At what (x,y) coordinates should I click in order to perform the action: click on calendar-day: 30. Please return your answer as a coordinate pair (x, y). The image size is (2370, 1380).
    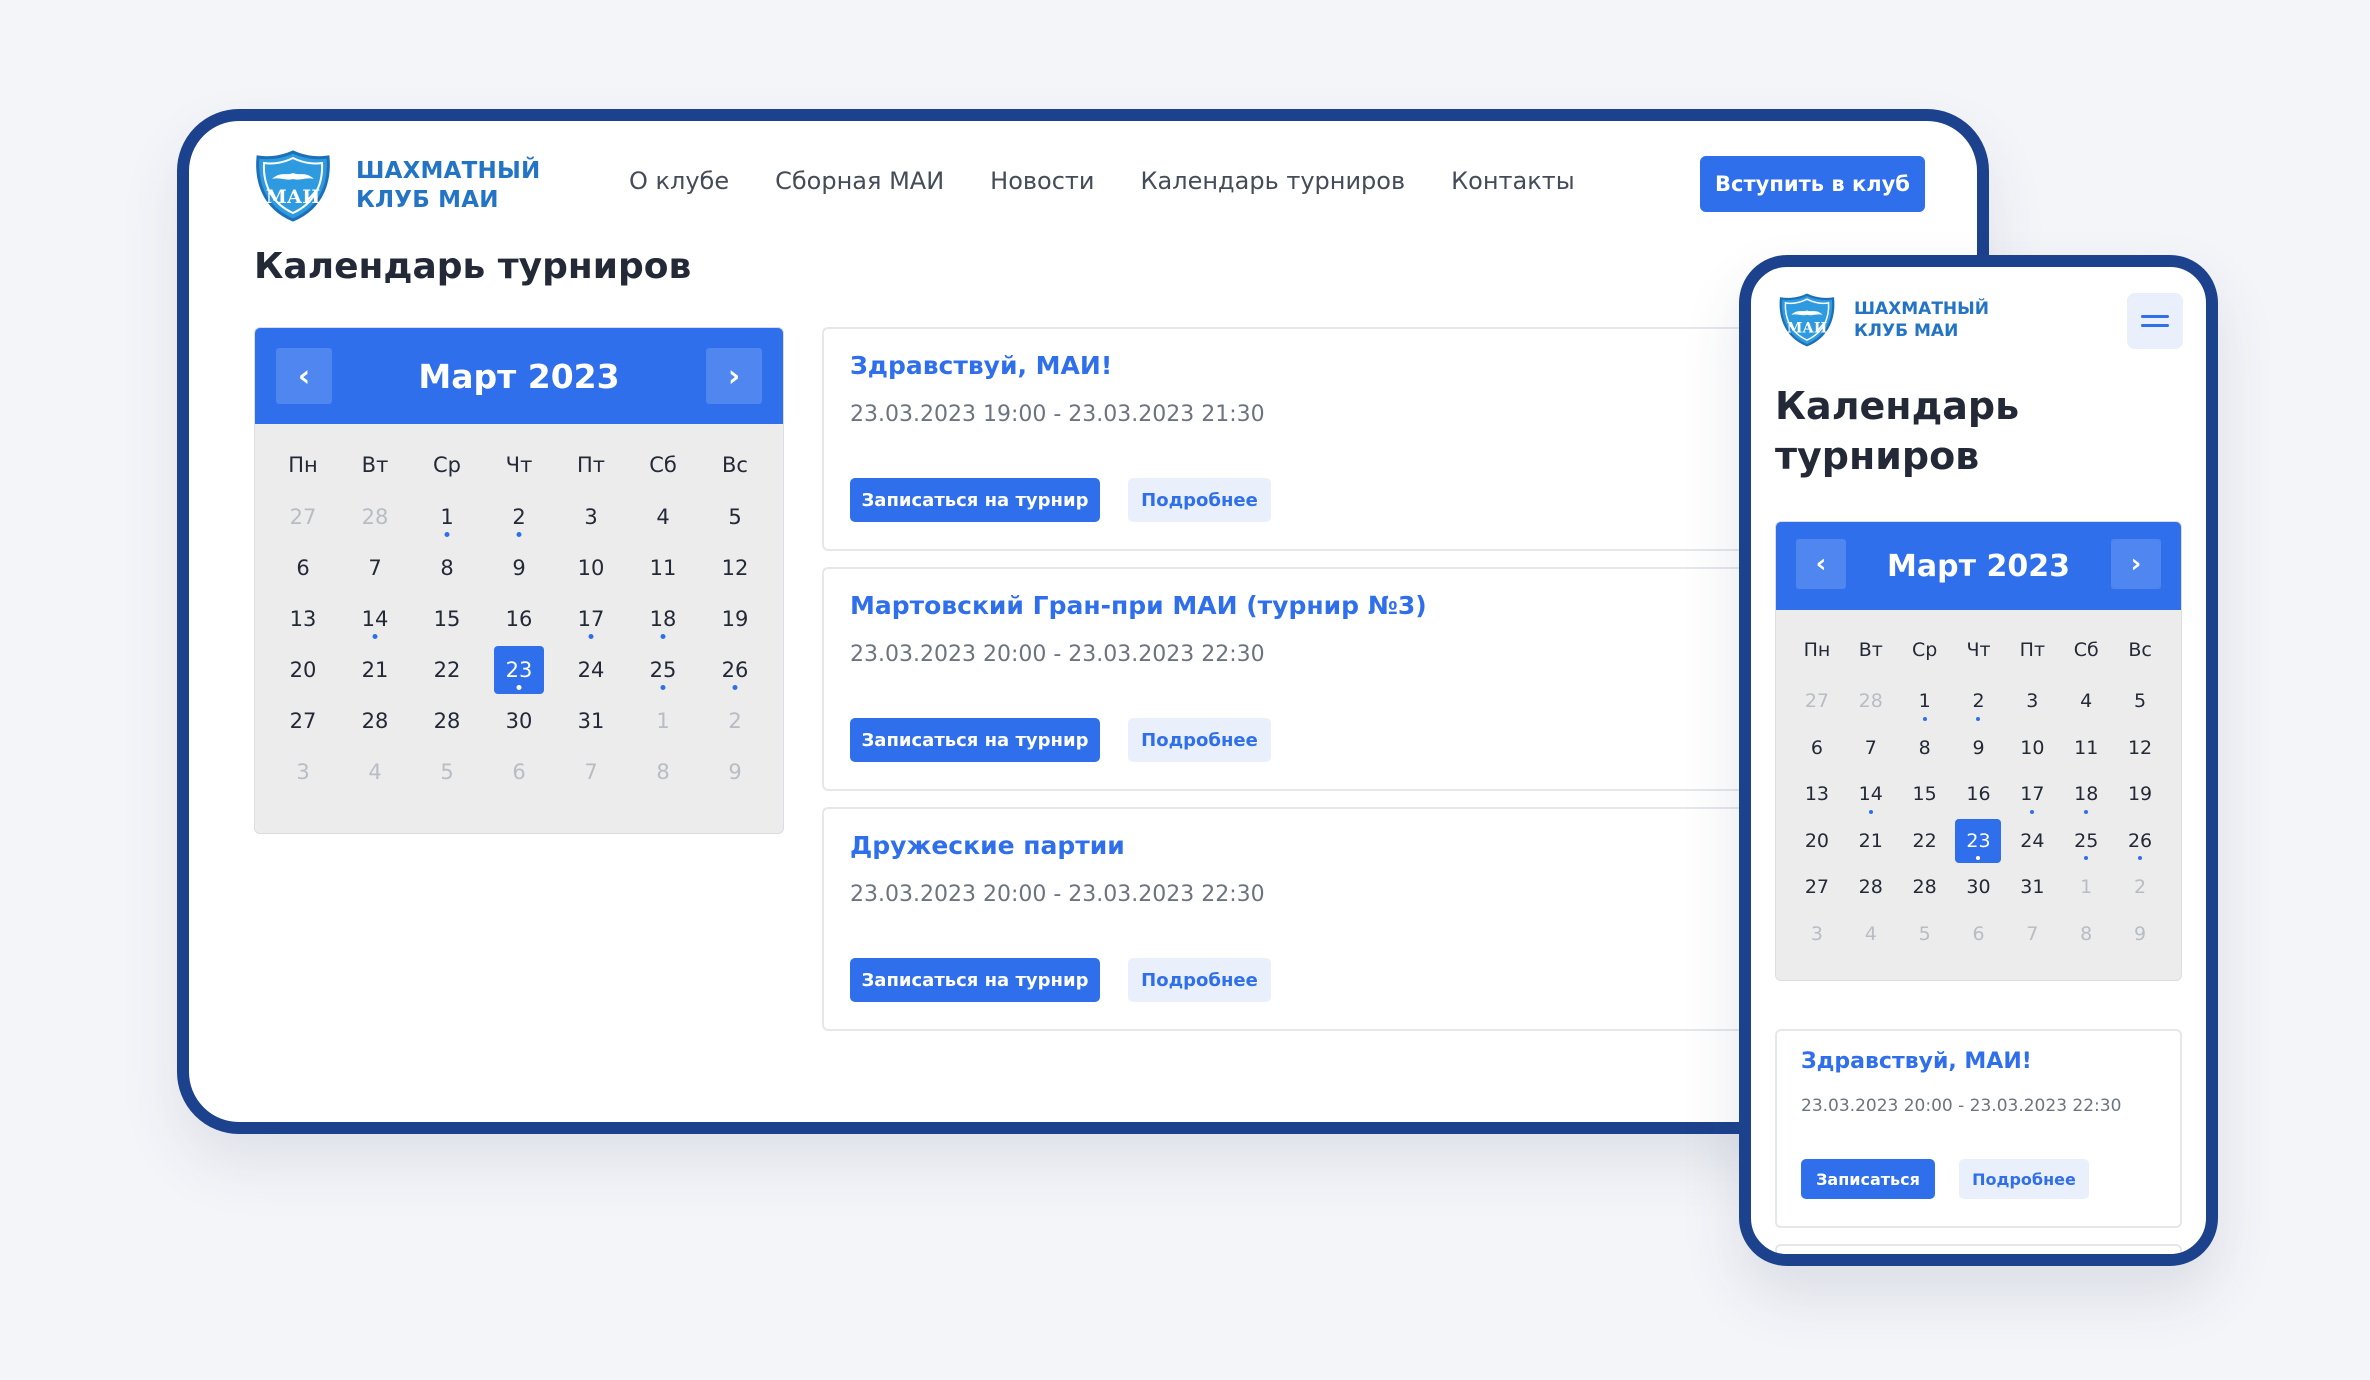
    Looking at the image, I should click on (519, 721).